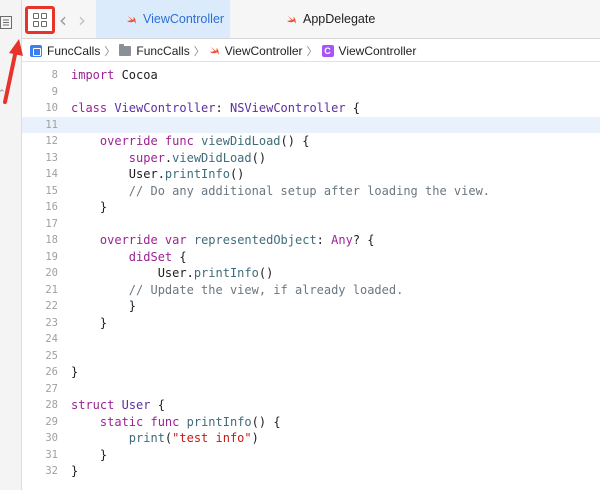  What do you see at coordinates (311, 158) in the screenshot?
I see `code-line: 13 super.viewDidLoad()` at bounding box center [311, 158].